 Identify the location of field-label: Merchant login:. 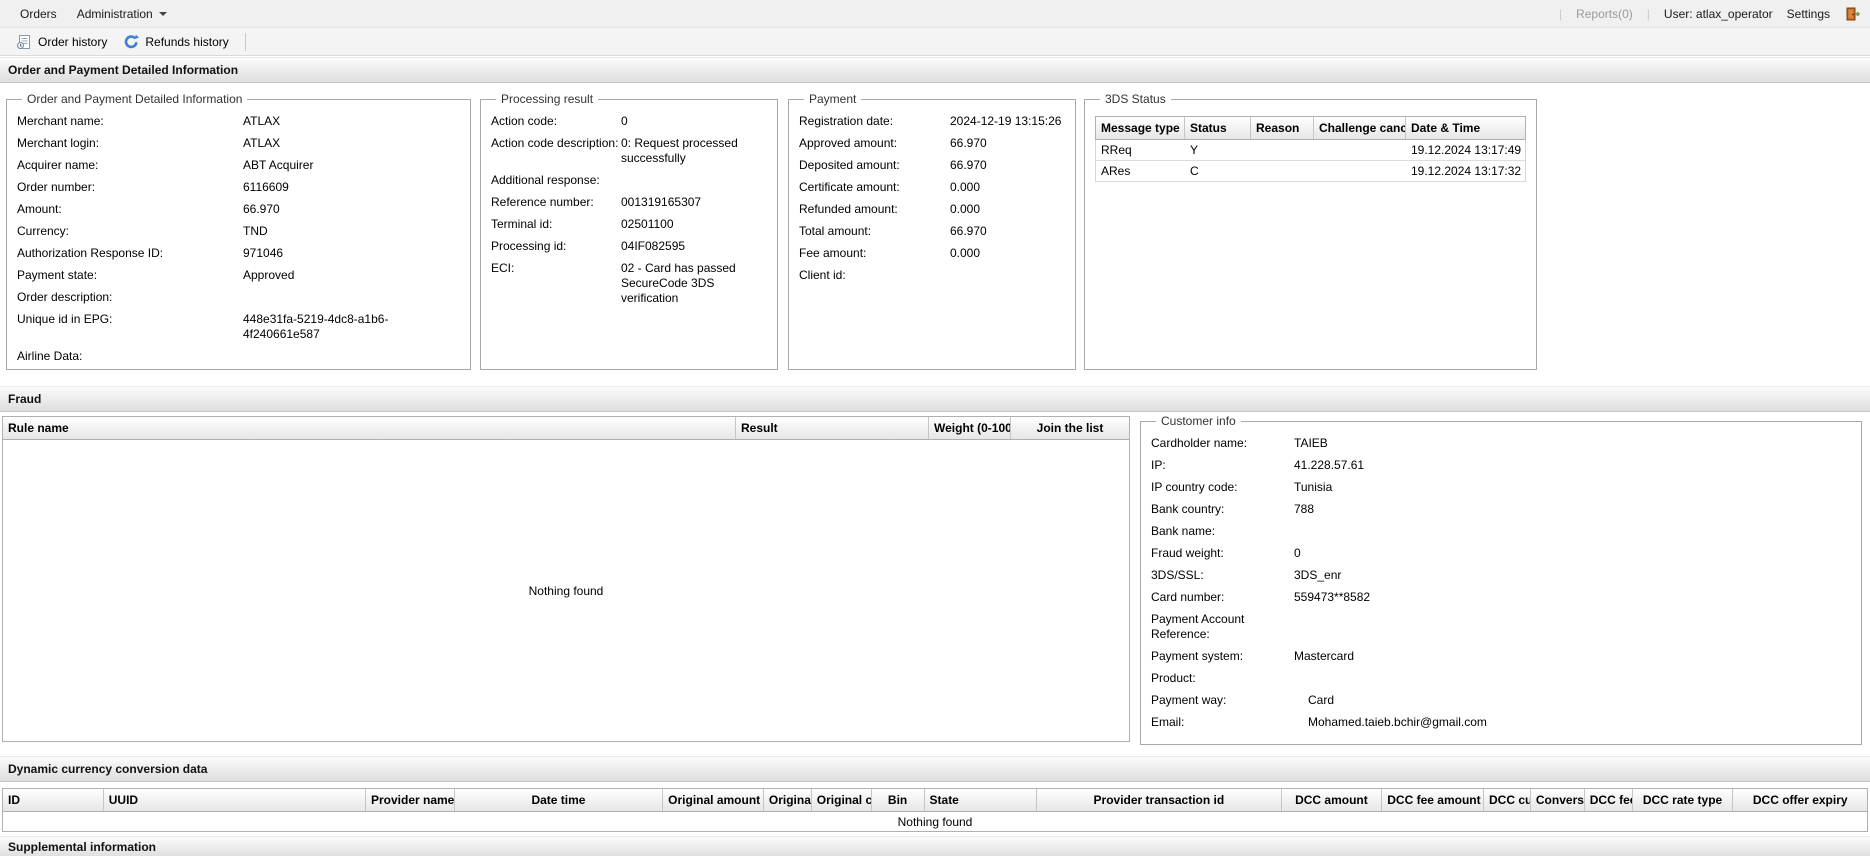
(58, 143).